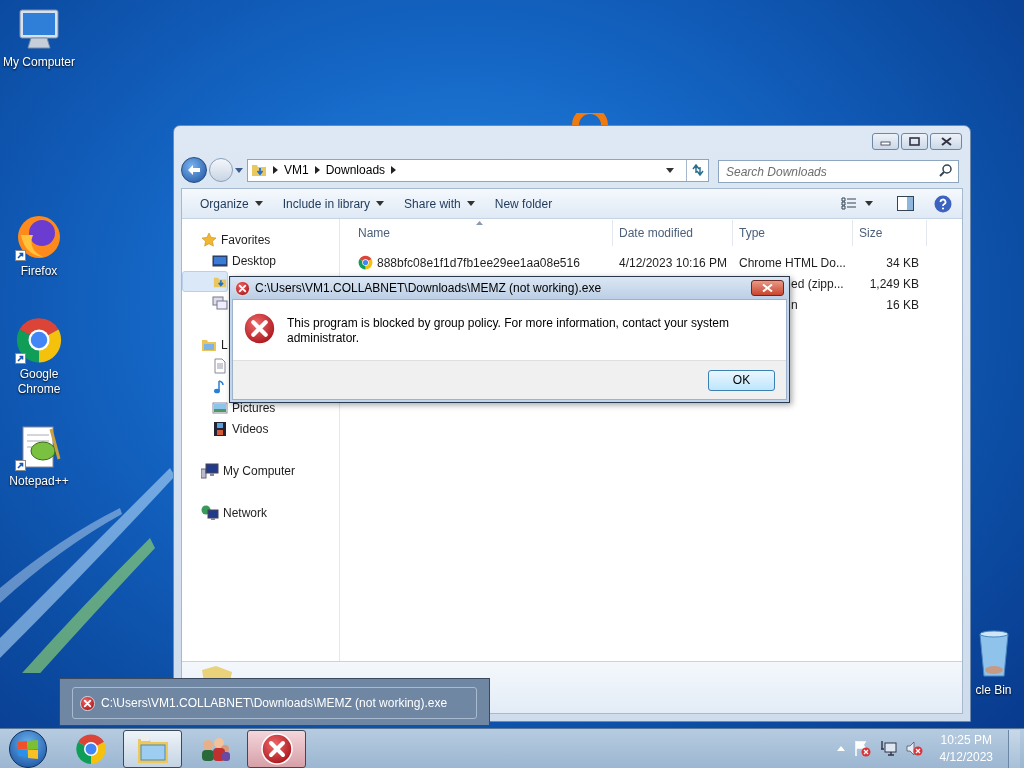  What do you see at coordinates (428, 288) in the screenshot?
I see `dialog-title: C:\Users\VM1.COLLABNET\Downloads\MEMZ (not working).exe` at bounding box center [428, 288].